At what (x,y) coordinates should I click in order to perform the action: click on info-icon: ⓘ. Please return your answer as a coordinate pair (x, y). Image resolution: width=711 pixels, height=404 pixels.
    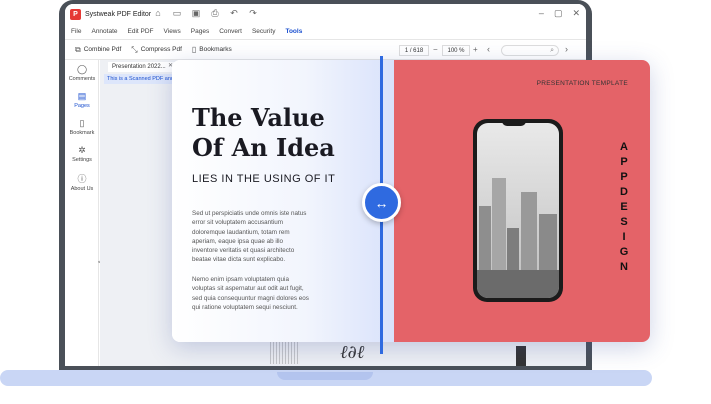
    Looking at the image, I should click on (82, 179).